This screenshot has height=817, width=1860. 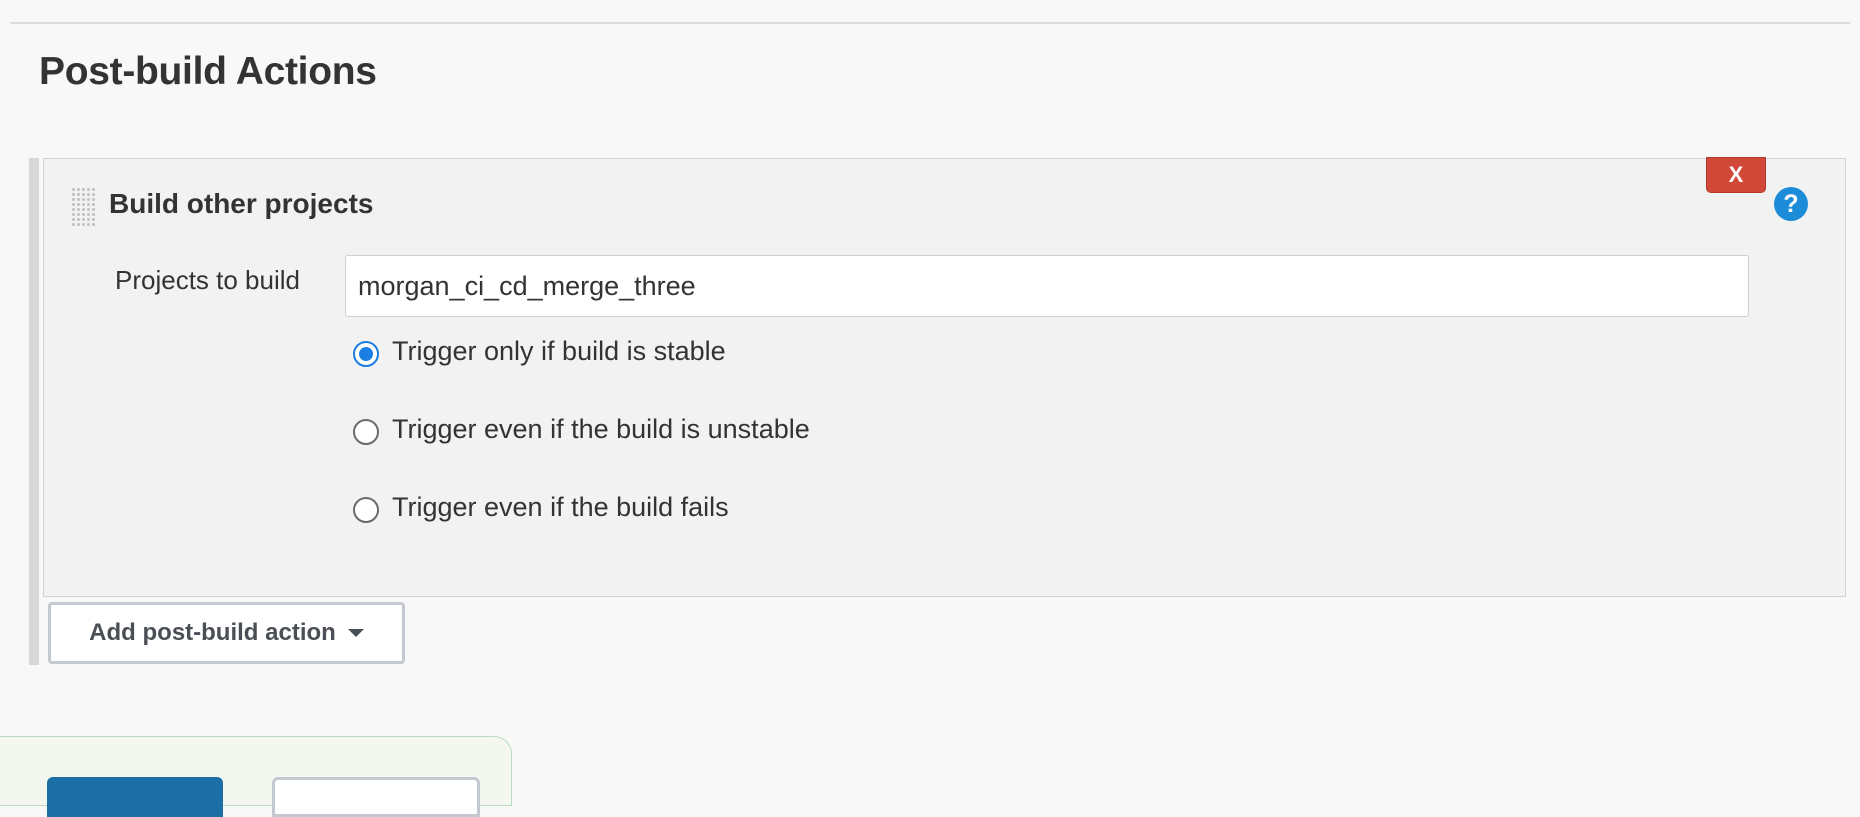 I want to click on projects-to-build-label: Projects to build, so click(x=207, y=280).